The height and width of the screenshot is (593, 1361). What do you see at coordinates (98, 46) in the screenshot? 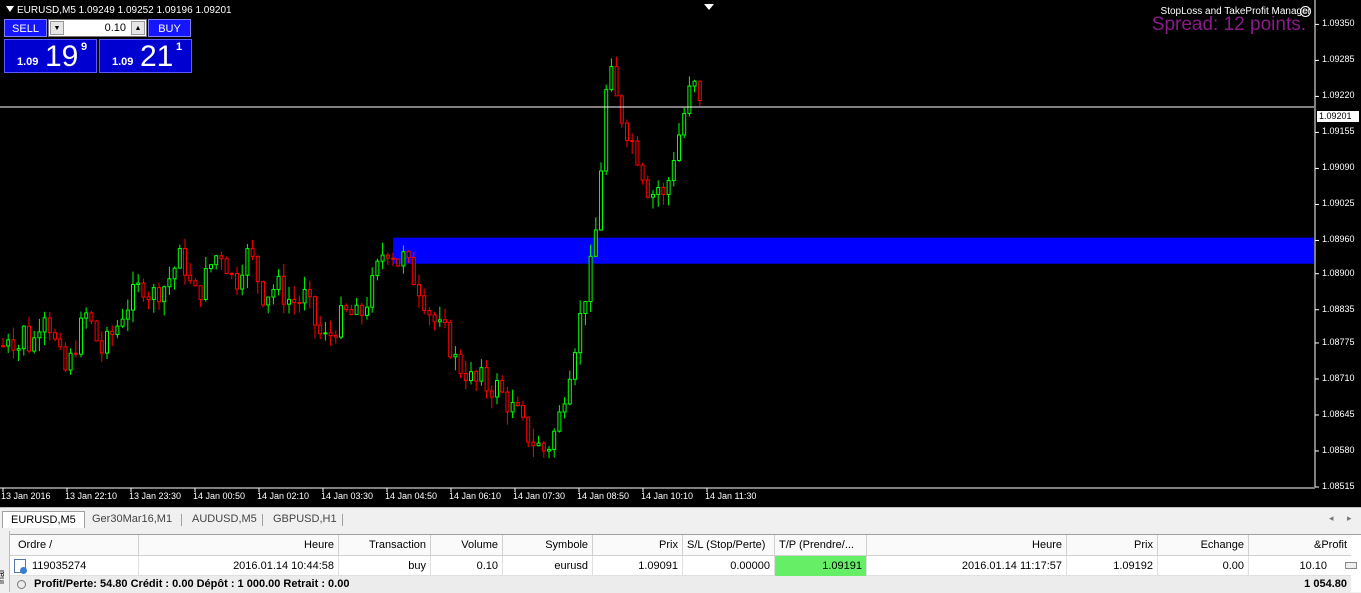
I see `one-click-trading-panel: SELL ▼ 0.10 ▲ BUY 1.09 19 9 1.09 21 1` at bounding box center [98, 46].